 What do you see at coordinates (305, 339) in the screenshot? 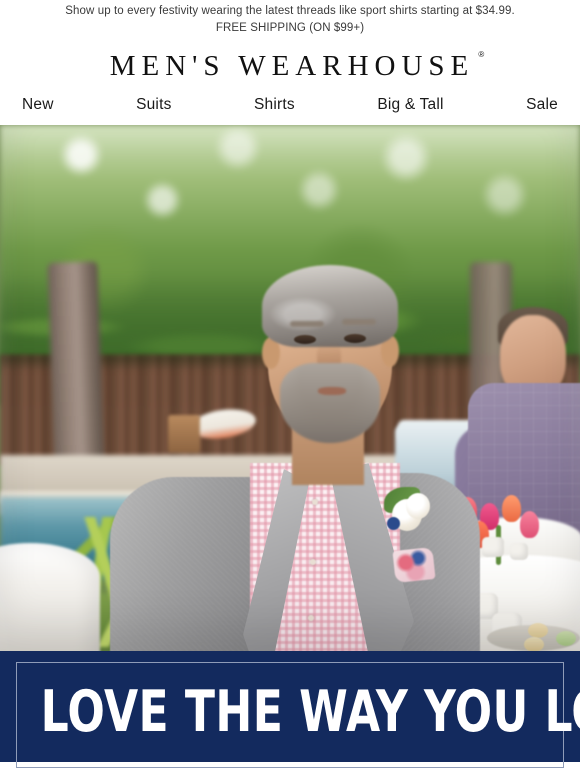
I see `hero-eye-left` at bounding box center [305, 339].